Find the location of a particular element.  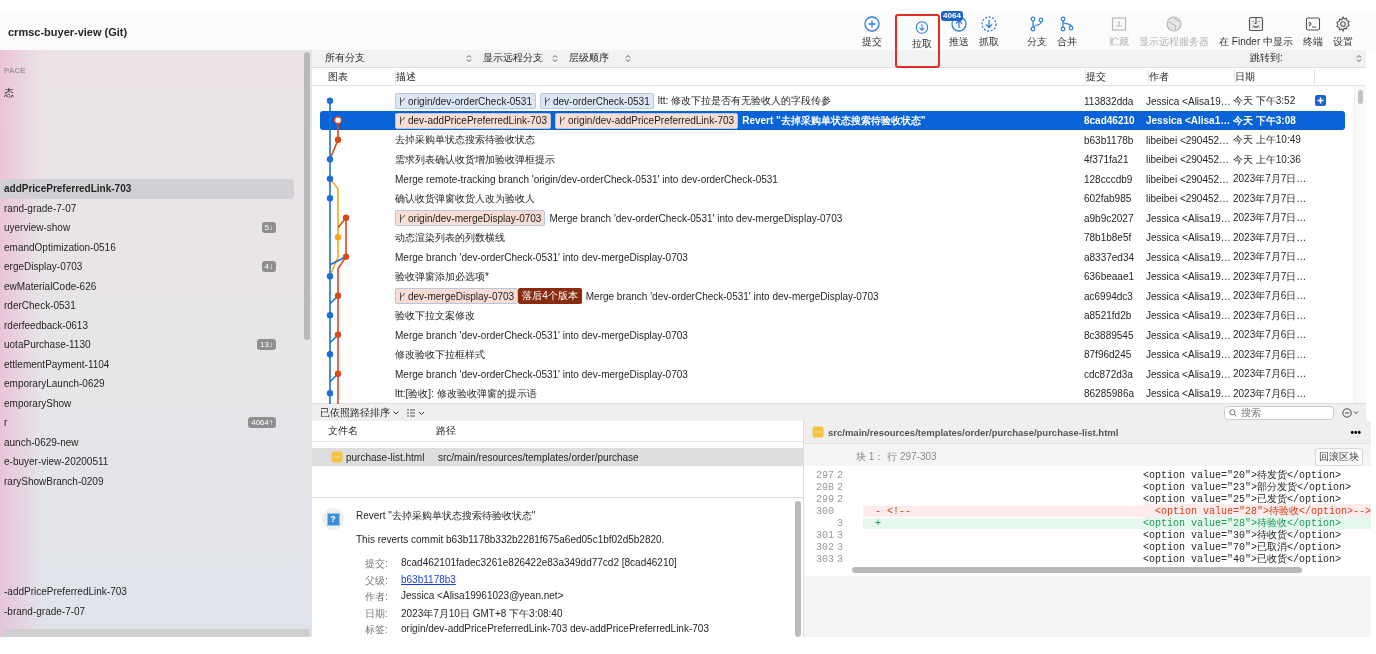

more-button: ••• is located at coordinates (1356, 432).